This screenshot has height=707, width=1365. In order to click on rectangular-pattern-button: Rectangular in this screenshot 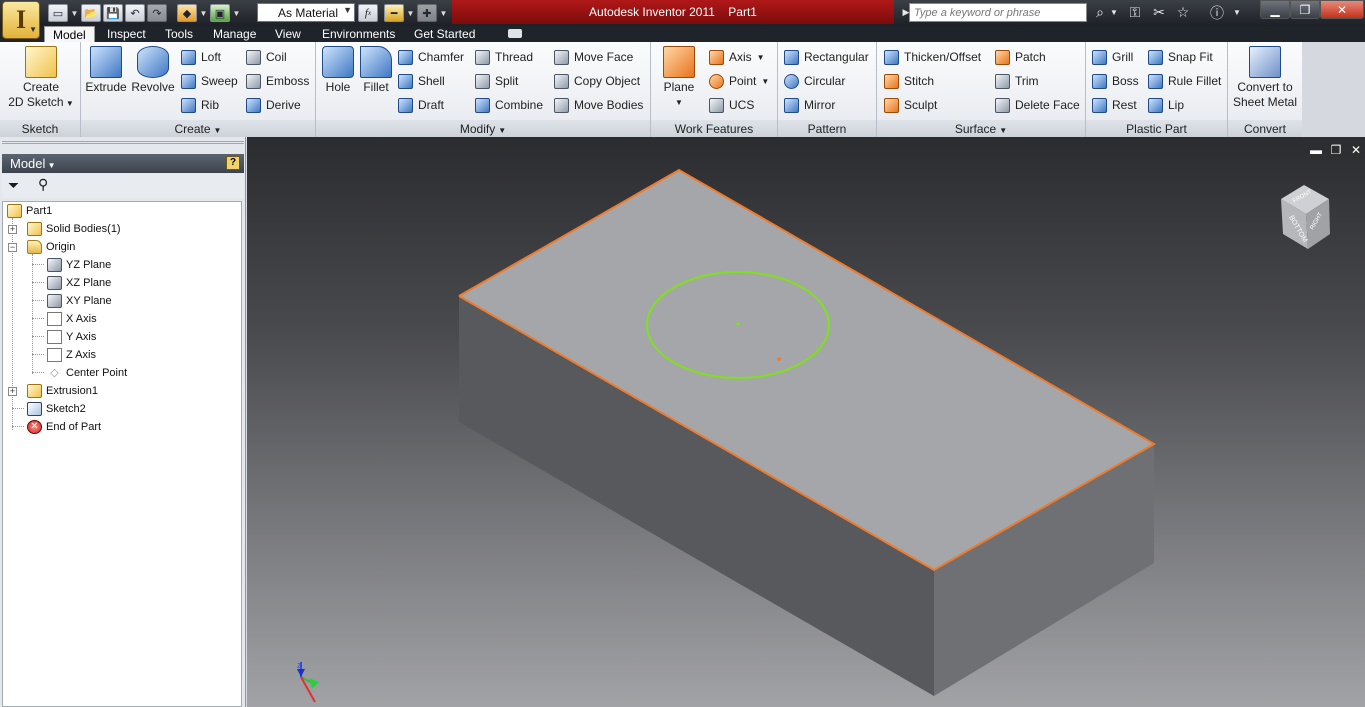, I will do `click(826, 57)`.